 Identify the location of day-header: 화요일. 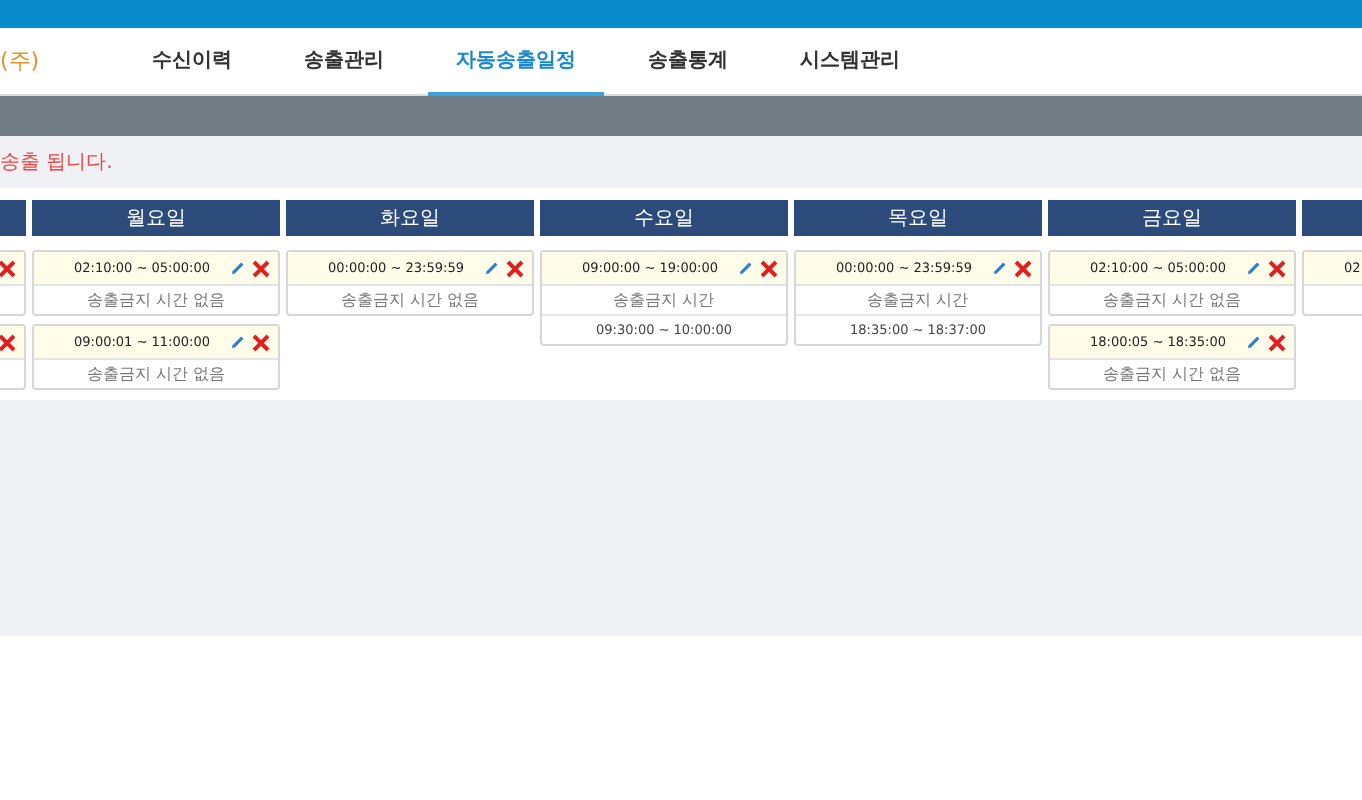
(410, 218).